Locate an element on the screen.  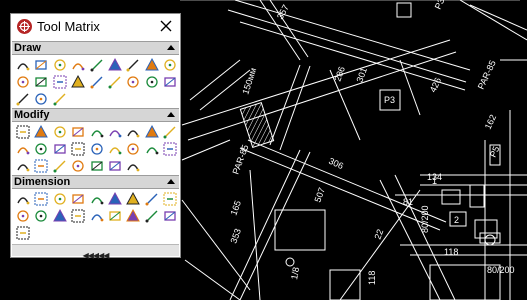
dim-edit-icon is located at coordinates (133, 216).